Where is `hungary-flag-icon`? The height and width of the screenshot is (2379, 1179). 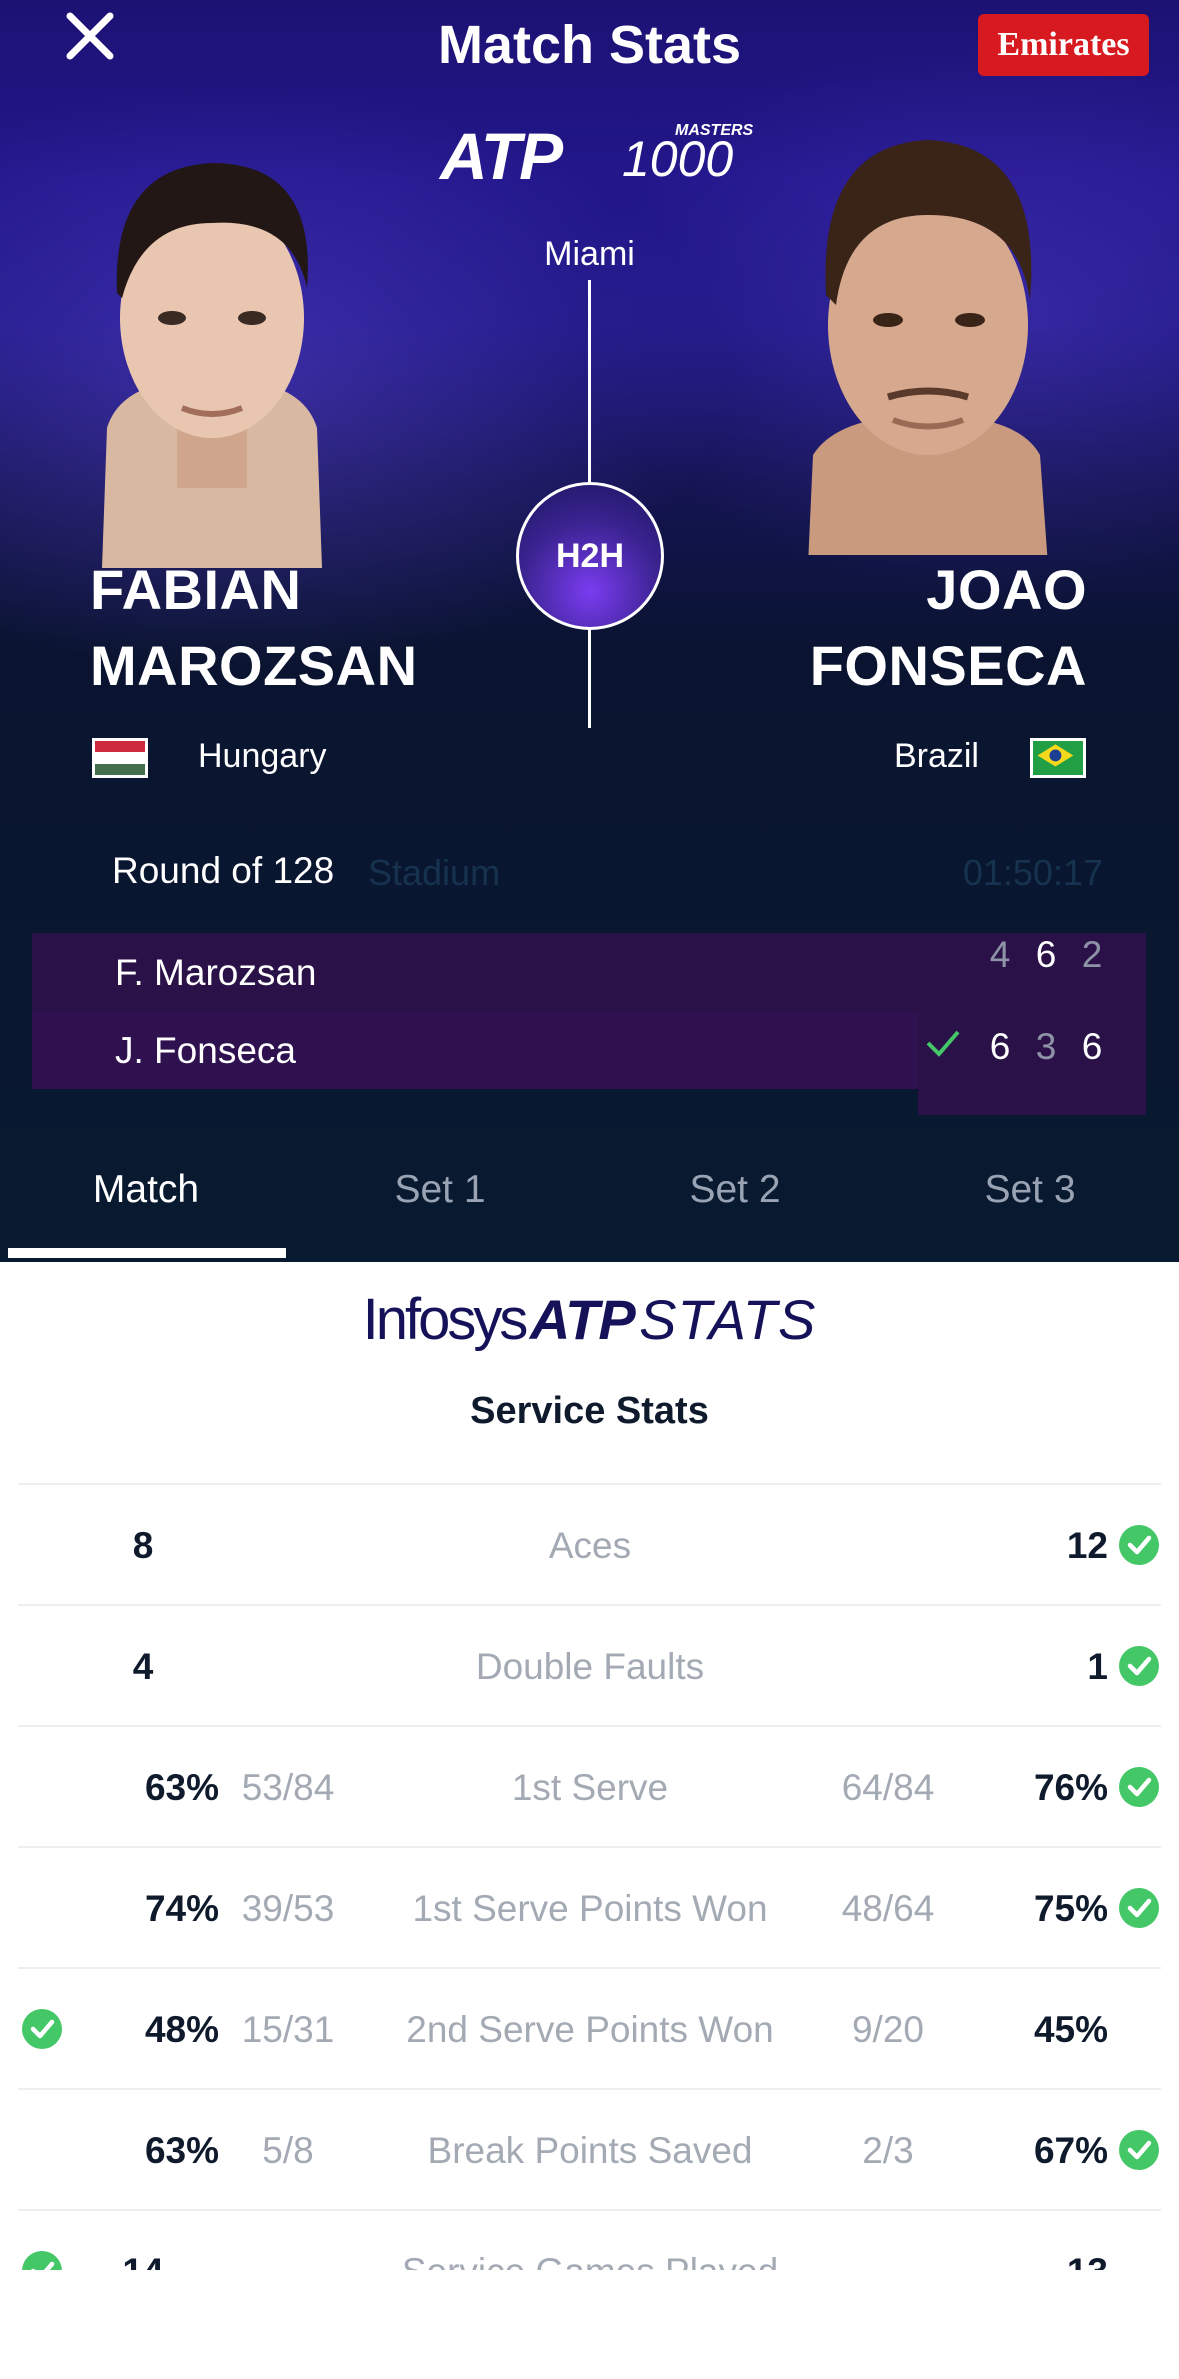
hungary-flag-icon is located at coordinates (120, 758).